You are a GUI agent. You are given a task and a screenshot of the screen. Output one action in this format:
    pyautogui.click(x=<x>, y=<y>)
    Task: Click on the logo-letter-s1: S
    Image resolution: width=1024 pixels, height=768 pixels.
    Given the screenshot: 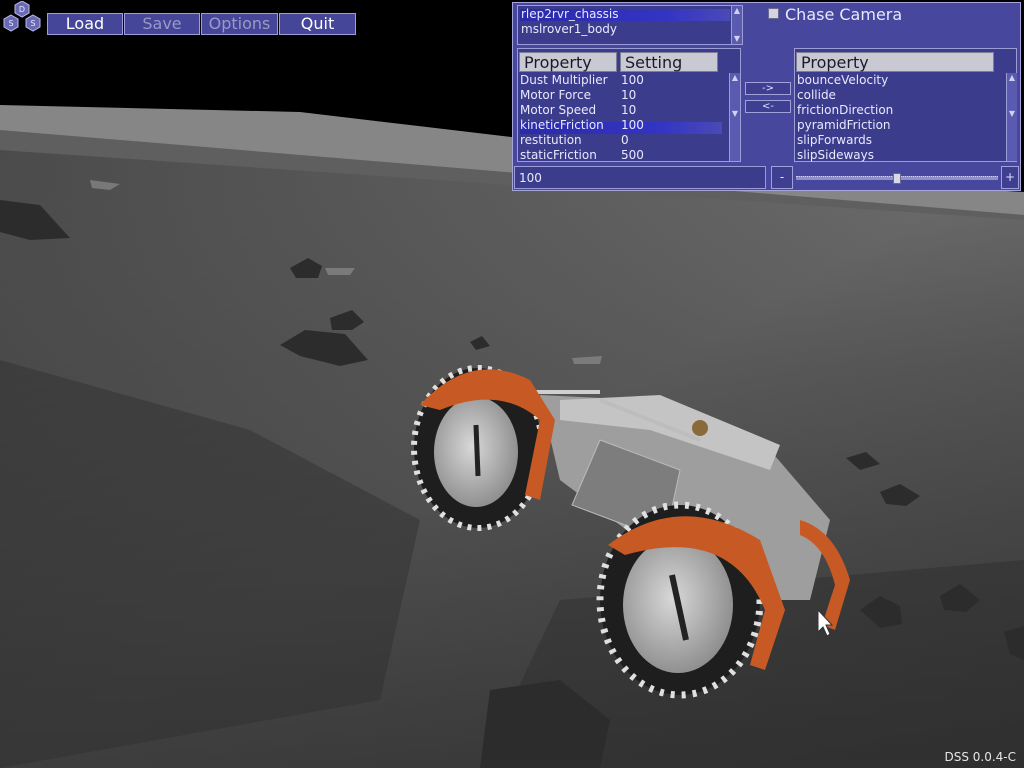 What is the action you would take?
    pyautogui.click(x=10, y=23)
    